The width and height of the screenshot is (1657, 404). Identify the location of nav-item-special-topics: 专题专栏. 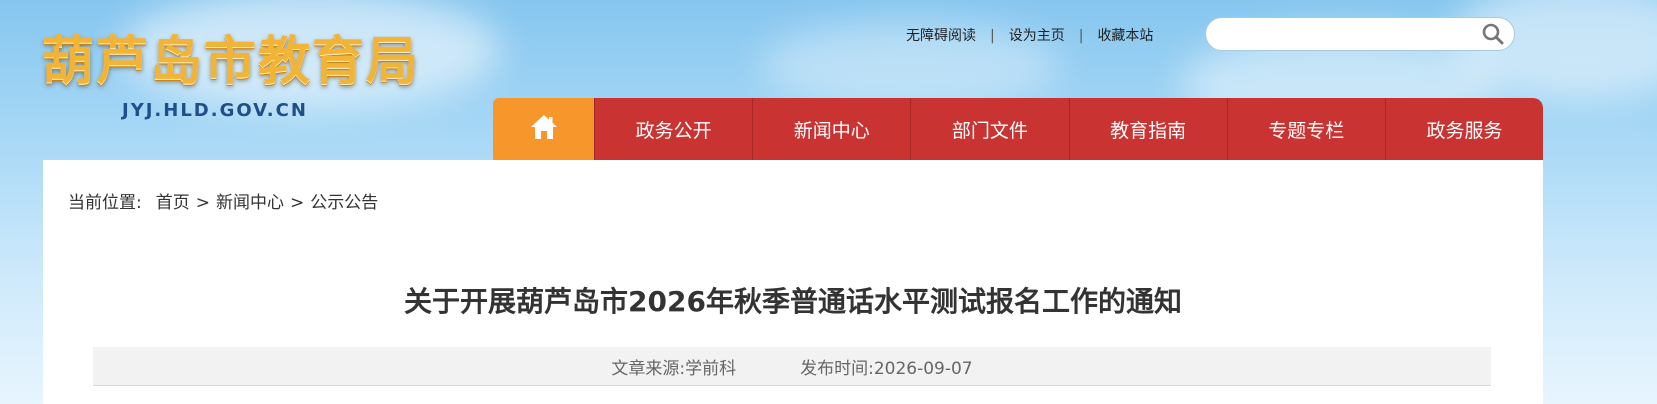
(1305, 129).